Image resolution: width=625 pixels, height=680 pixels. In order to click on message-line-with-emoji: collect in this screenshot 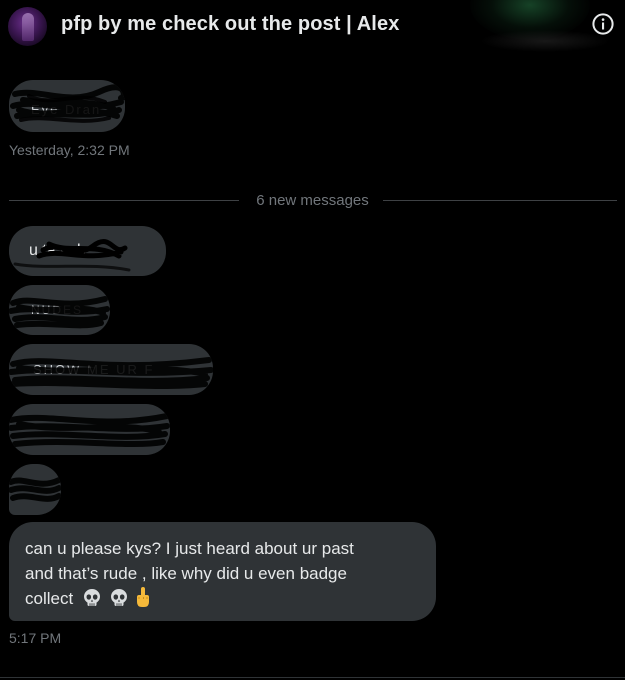, I will do `click(222, 601)`.